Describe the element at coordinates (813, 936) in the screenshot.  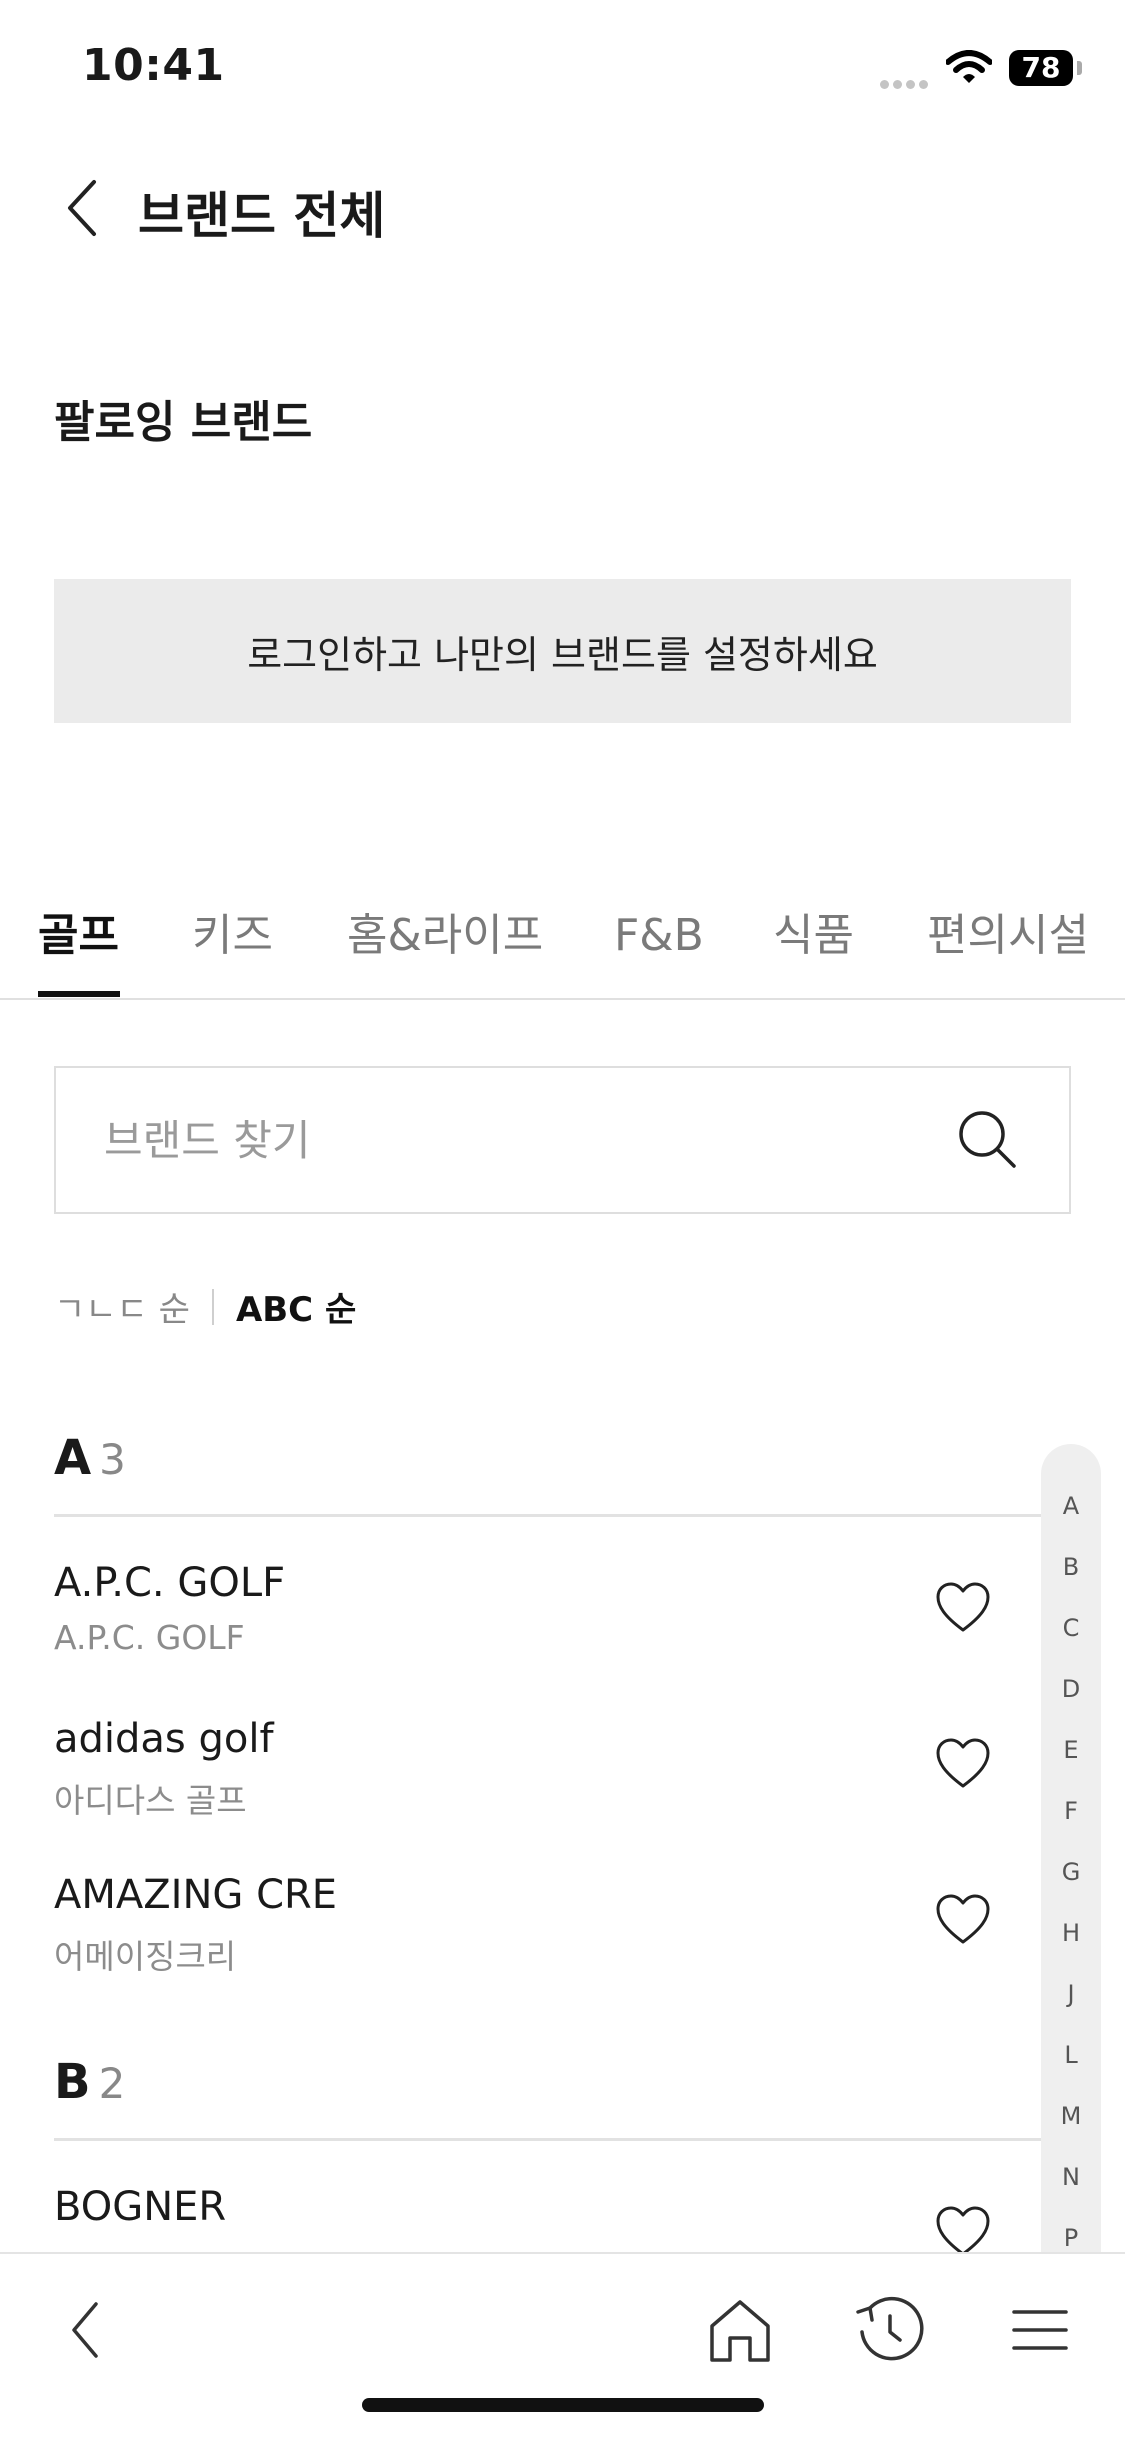
I see `tab-food: 식품` at that location.